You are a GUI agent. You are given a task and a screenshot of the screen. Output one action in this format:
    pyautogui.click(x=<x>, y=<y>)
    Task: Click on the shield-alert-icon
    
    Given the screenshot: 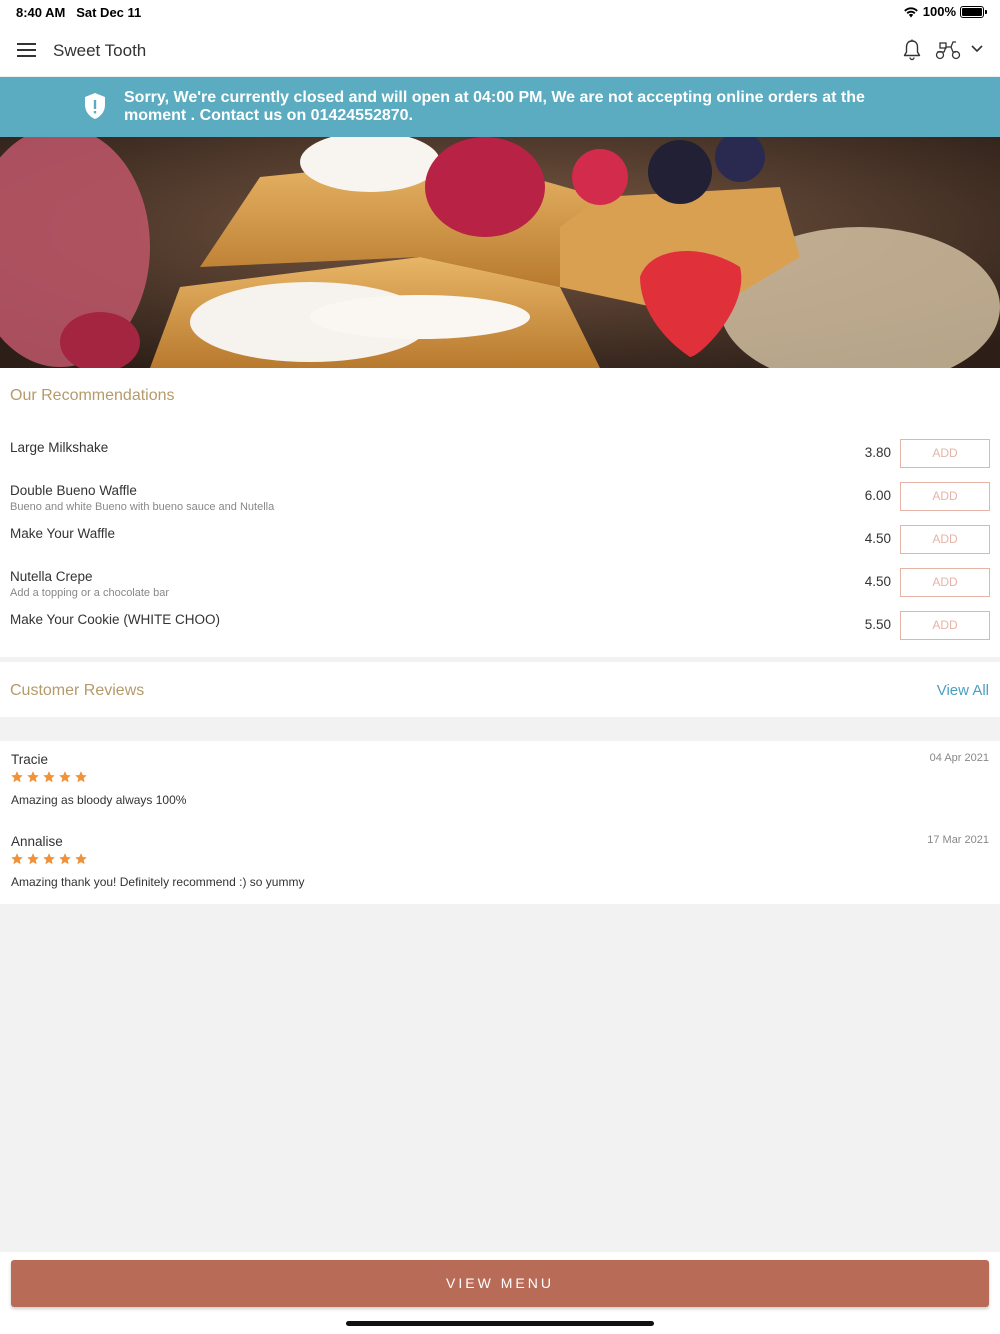 What is the action you would take?
    pyautogui.click(x=95, y=106)
    